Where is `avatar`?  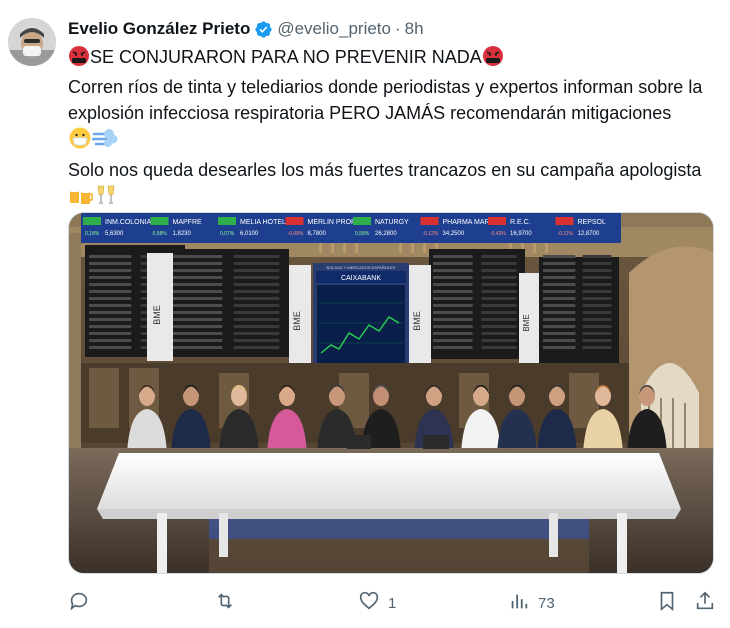
avatar is located at coordinates (32, 42).